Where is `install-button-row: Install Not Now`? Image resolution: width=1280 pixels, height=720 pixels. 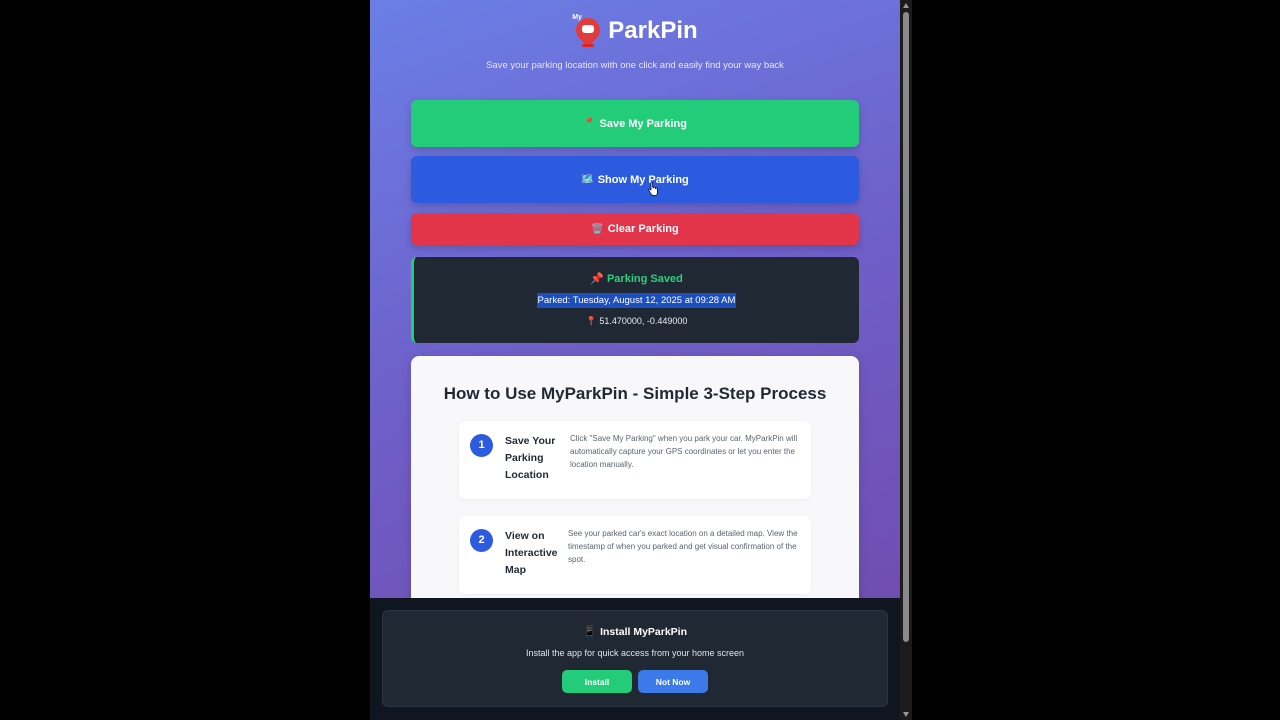
install-button-row: Install Not Now is located at coordinates (635, 681).